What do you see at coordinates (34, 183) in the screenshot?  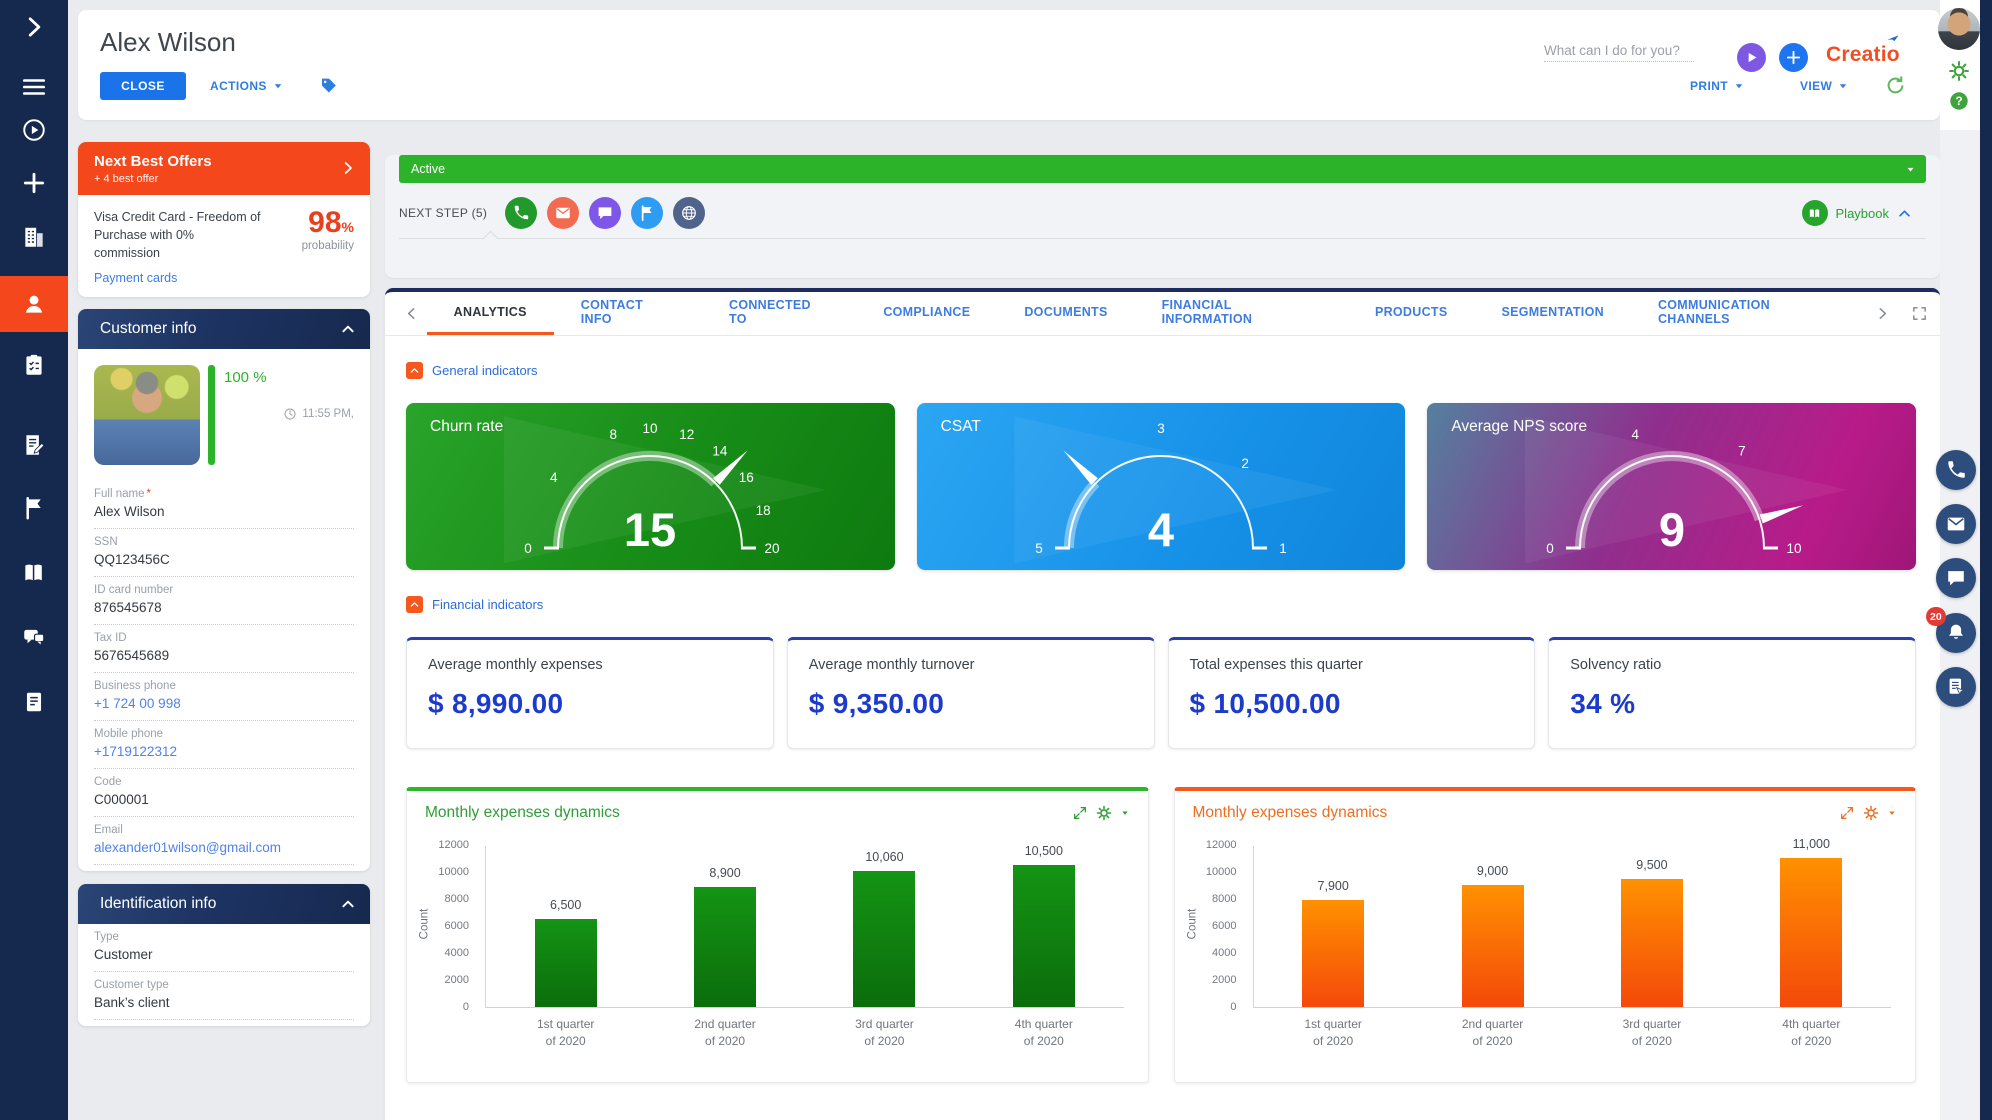 I see `rail-item-add-record` at bounding box center [34, 183].